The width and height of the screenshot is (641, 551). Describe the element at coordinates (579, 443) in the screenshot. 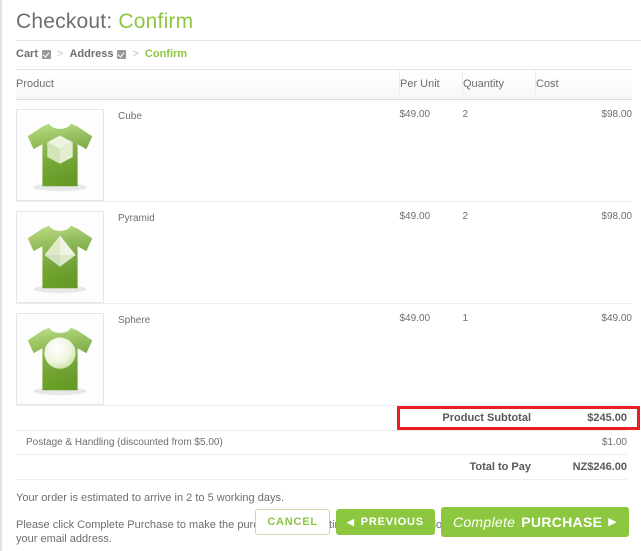

I see `postage-value: $1.00` at that location.